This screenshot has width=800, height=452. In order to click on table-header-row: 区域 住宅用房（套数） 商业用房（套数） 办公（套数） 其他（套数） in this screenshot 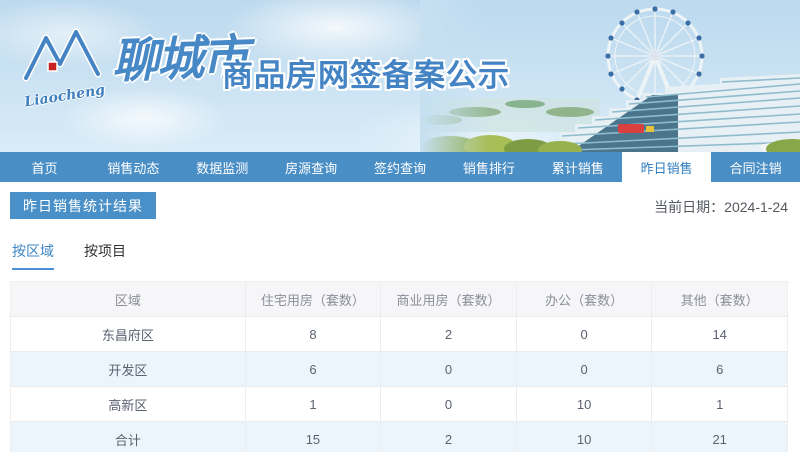, I will do `click(399, 299)`.